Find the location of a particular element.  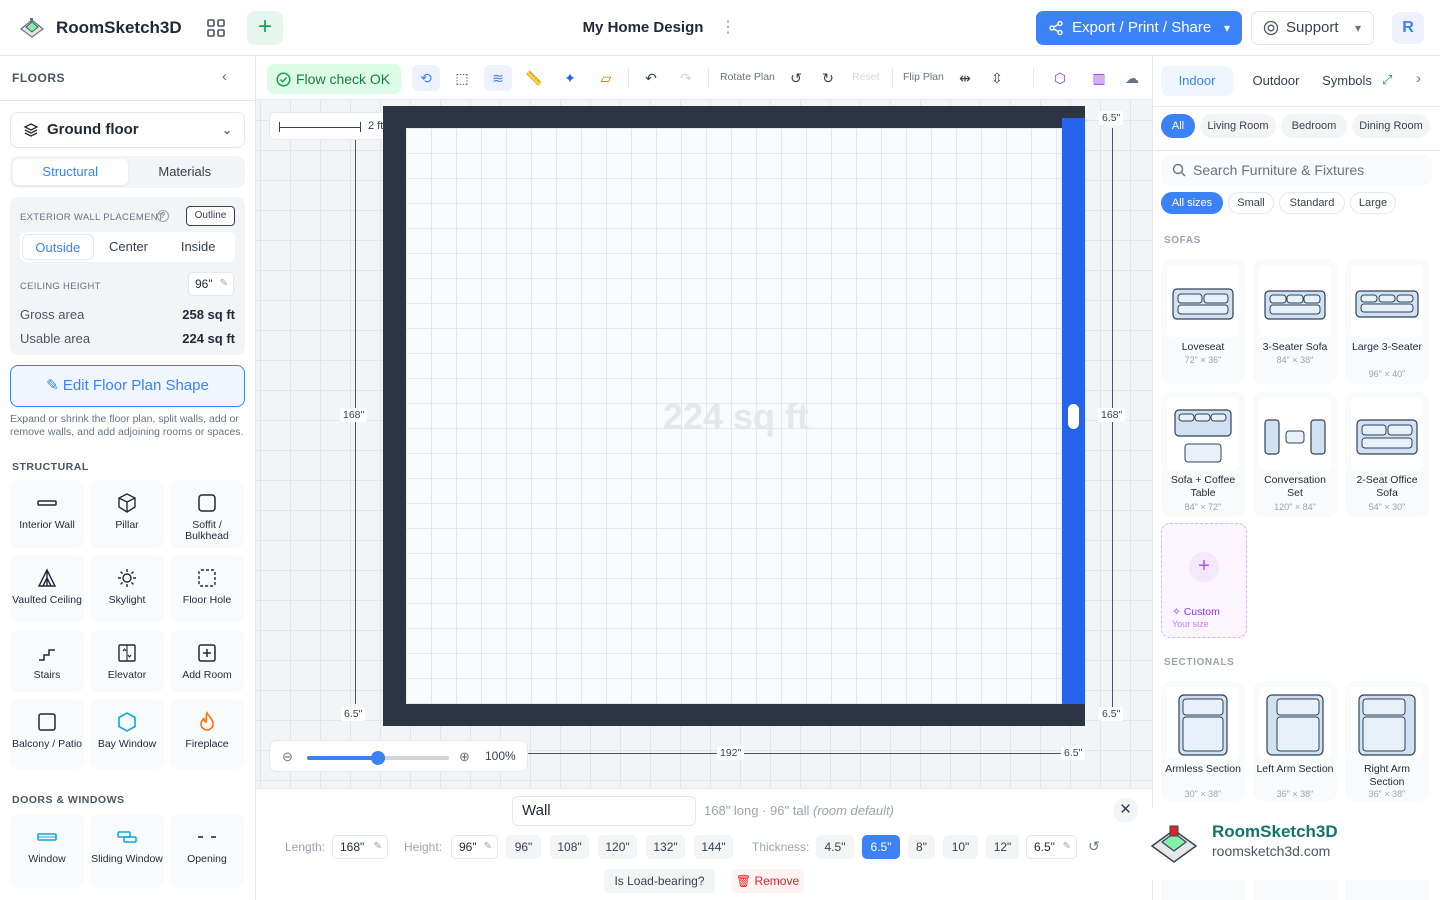

reset-button: Reset is located at coordinates (865, 77).